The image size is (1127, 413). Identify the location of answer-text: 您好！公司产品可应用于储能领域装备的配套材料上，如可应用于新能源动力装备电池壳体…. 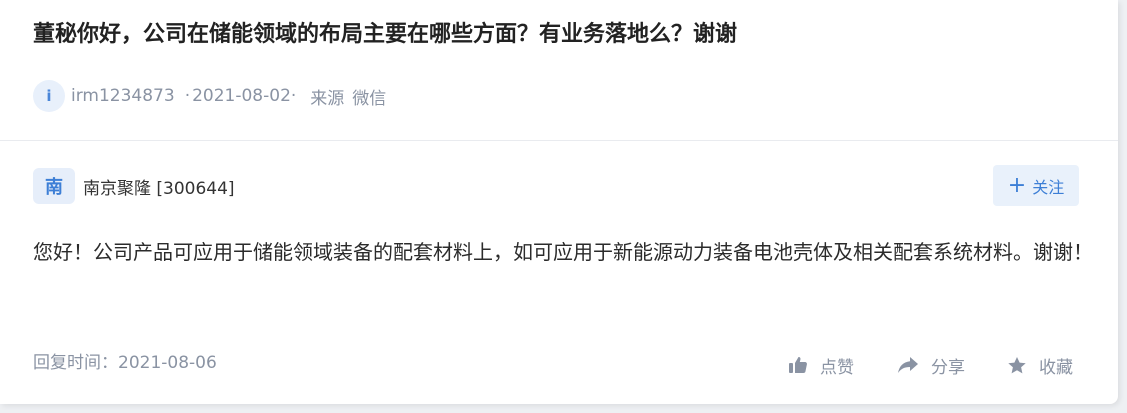
(563, 252).